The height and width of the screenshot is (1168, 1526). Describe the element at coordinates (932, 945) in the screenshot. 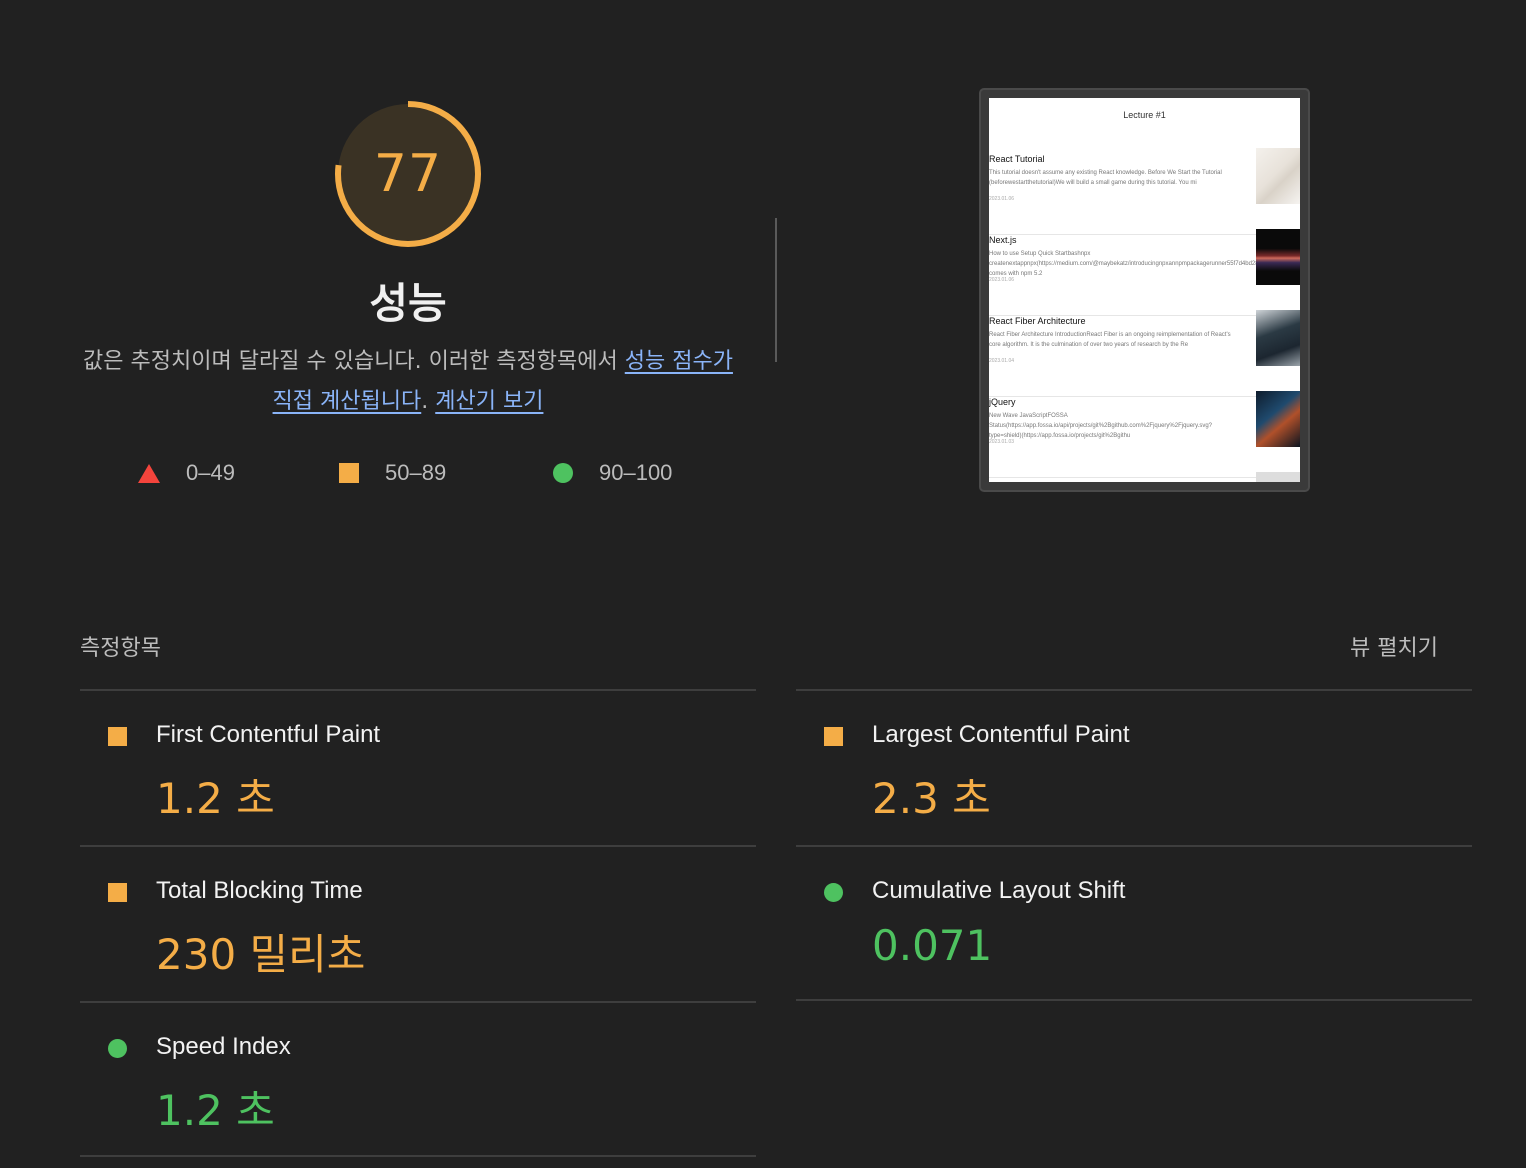

I see `metric-value: 0.071` at that location.